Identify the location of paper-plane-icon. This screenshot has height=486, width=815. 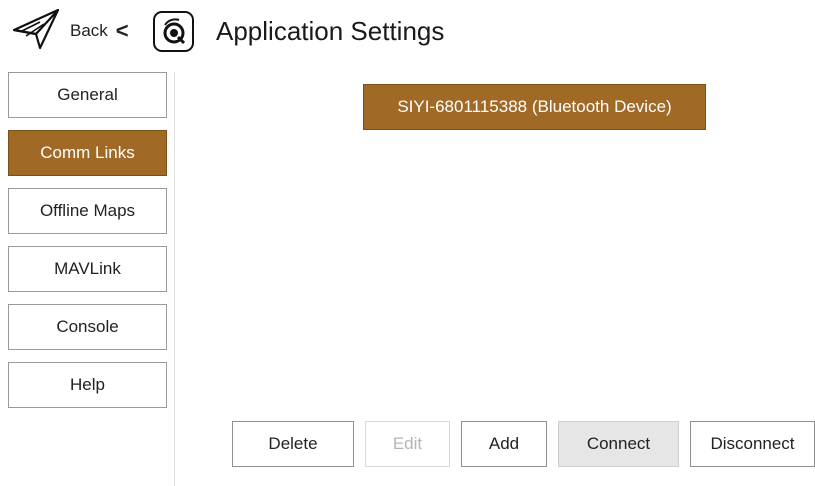
(36, 31).